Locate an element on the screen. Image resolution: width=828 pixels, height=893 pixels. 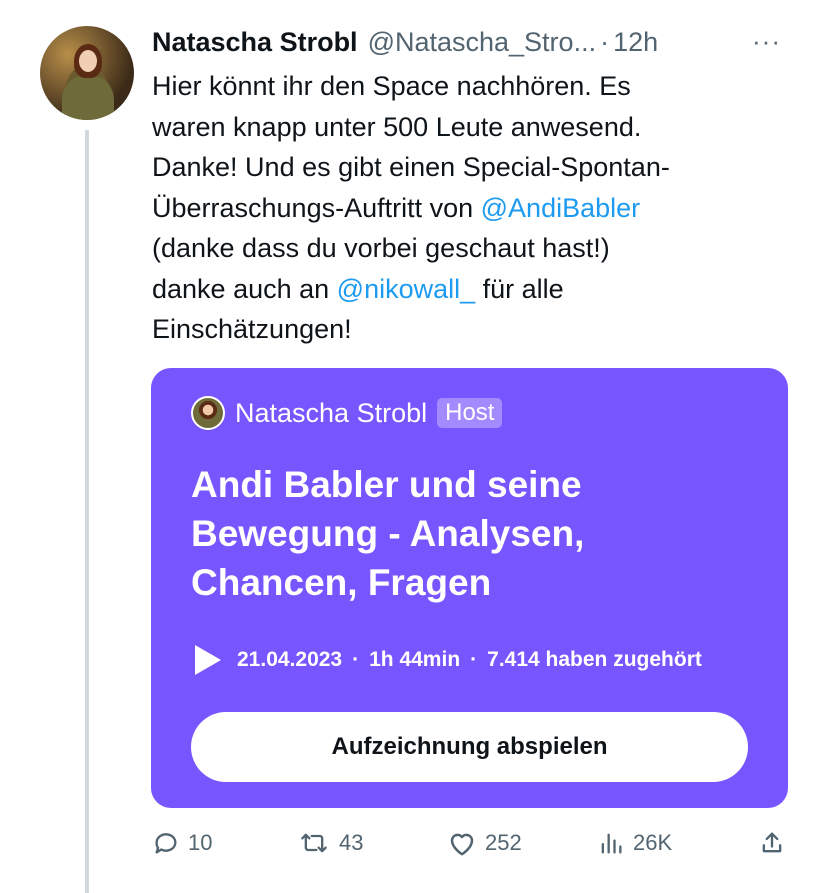
space-title-line: Andi Babler und seine is located at coordinates (386, 484).